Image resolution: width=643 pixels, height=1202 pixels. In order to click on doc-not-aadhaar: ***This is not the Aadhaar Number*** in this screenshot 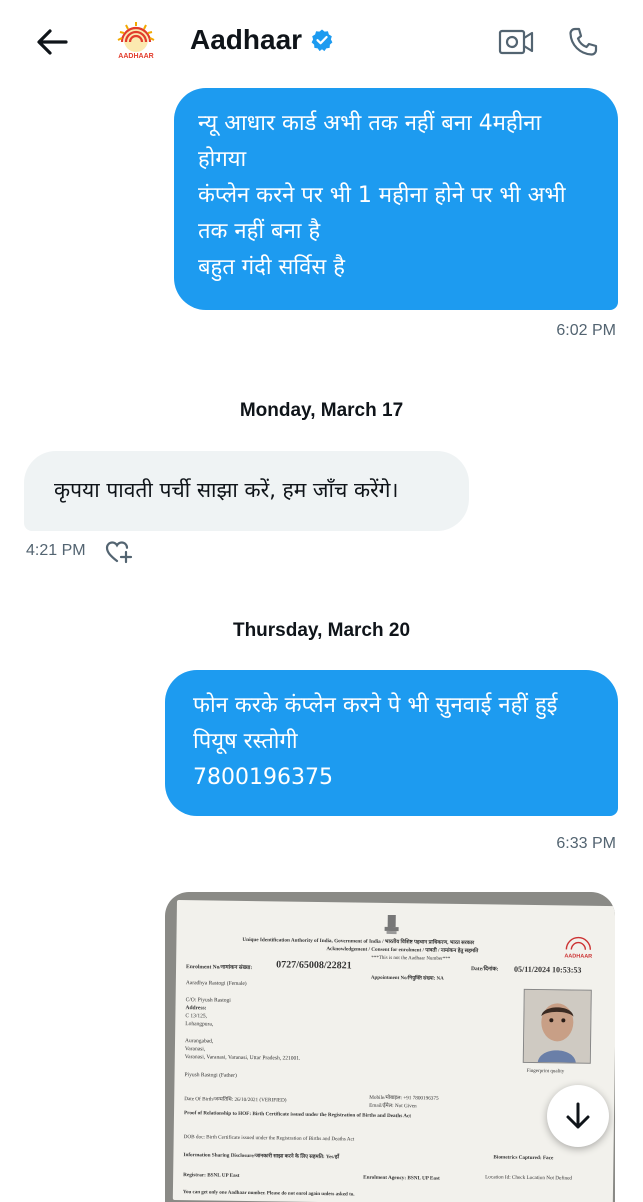, I will do `click(411, 958)`.